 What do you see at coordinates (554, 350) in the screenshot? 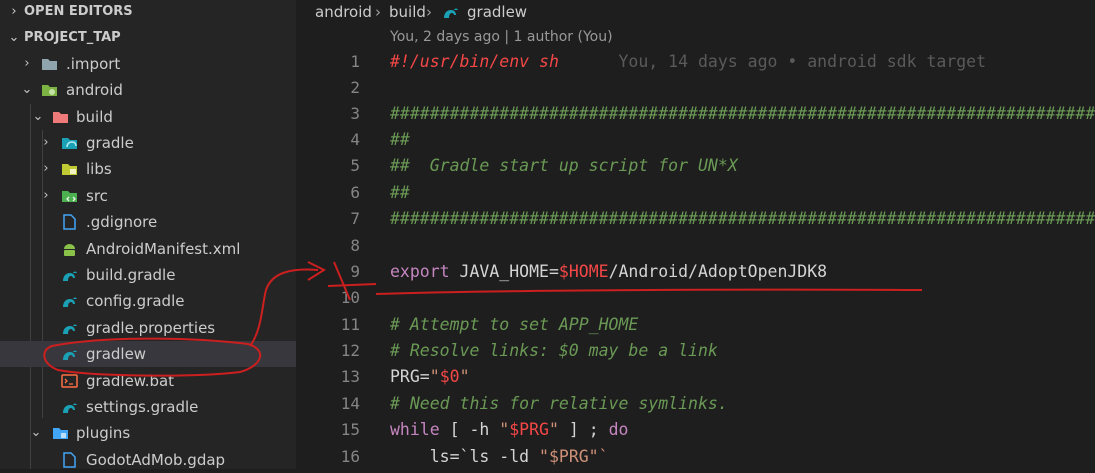
I see `code-line-12: # Resolve links: $0 may be a link` at bounding box center [554, 350].